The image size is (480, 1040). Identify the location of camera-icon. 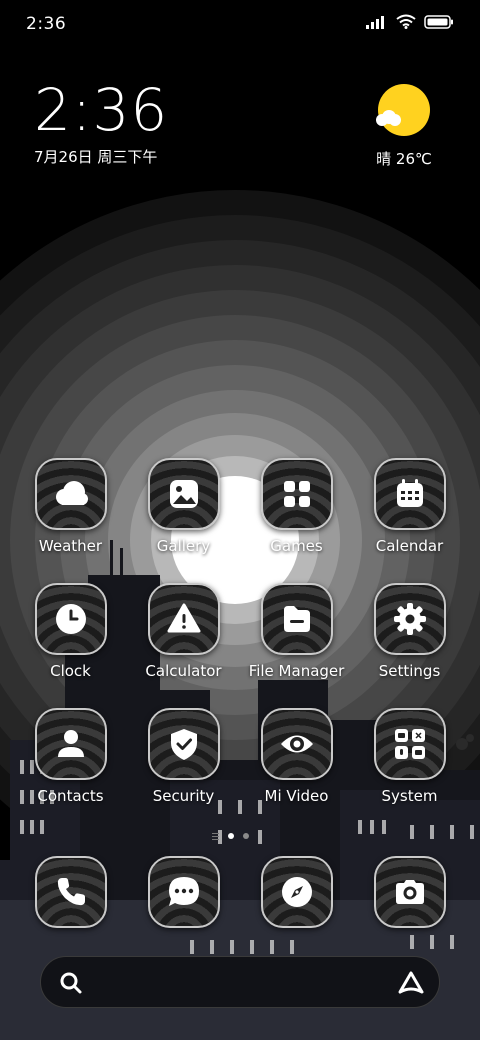
(409, 892).